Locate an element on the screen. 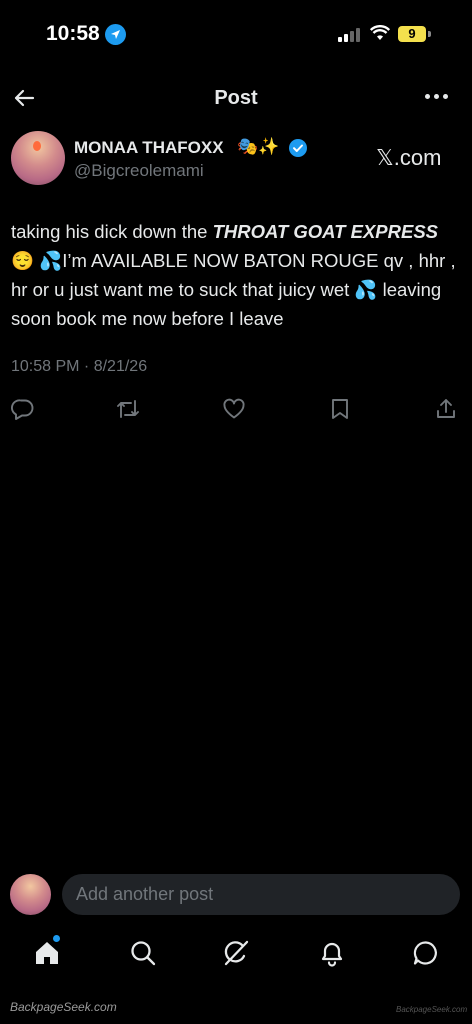 The height and width of the screenshot is (1024, 472). author-handle: @Bigcreolemami is located at coordinates (139, 171).